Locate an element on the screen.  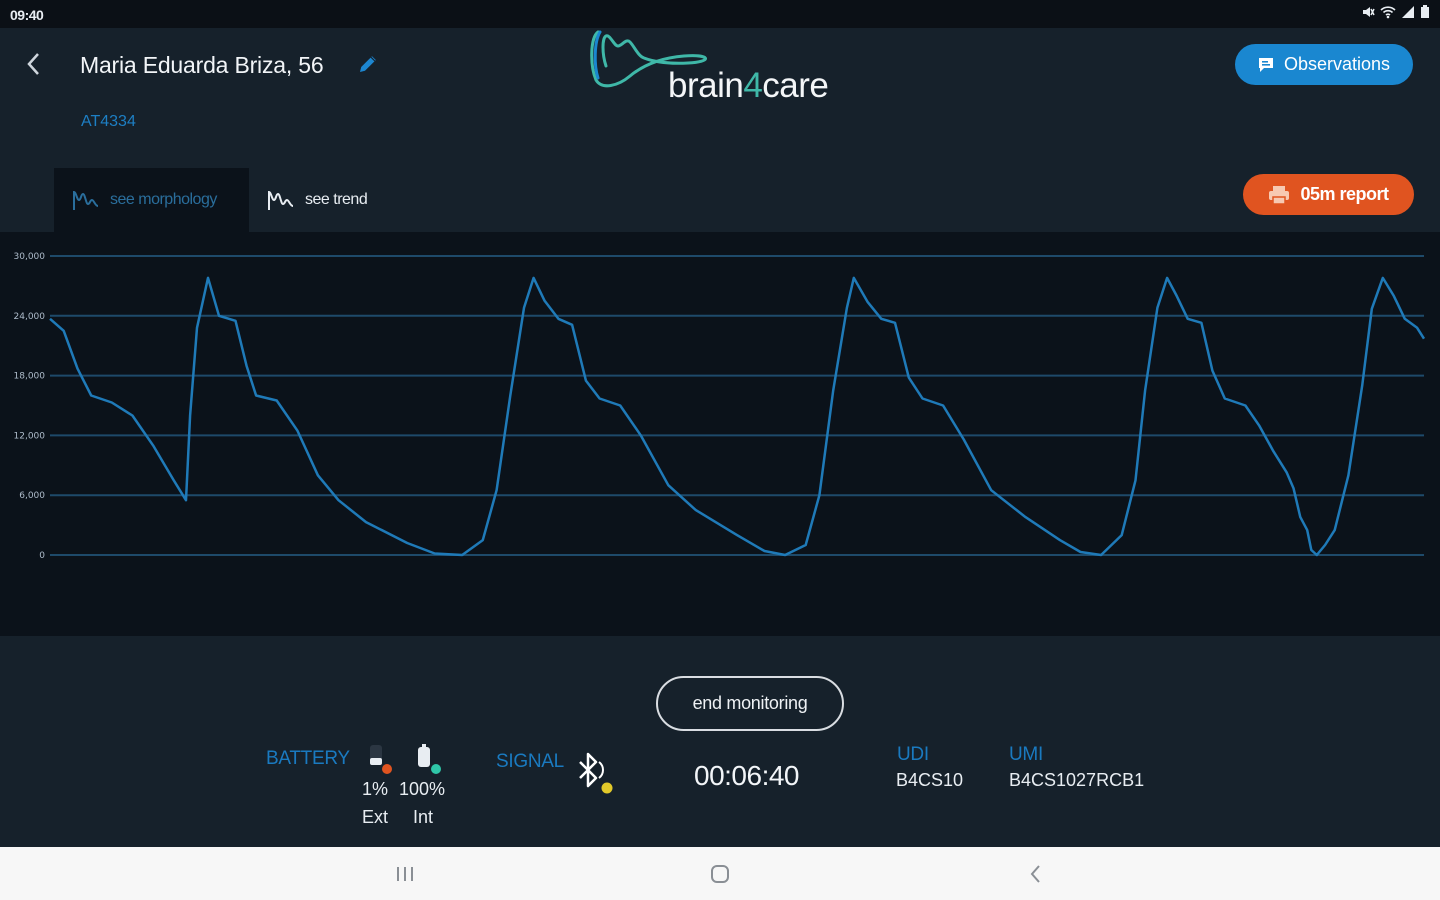
battery-int-percent: 100% is located at coordinates (422, 789).